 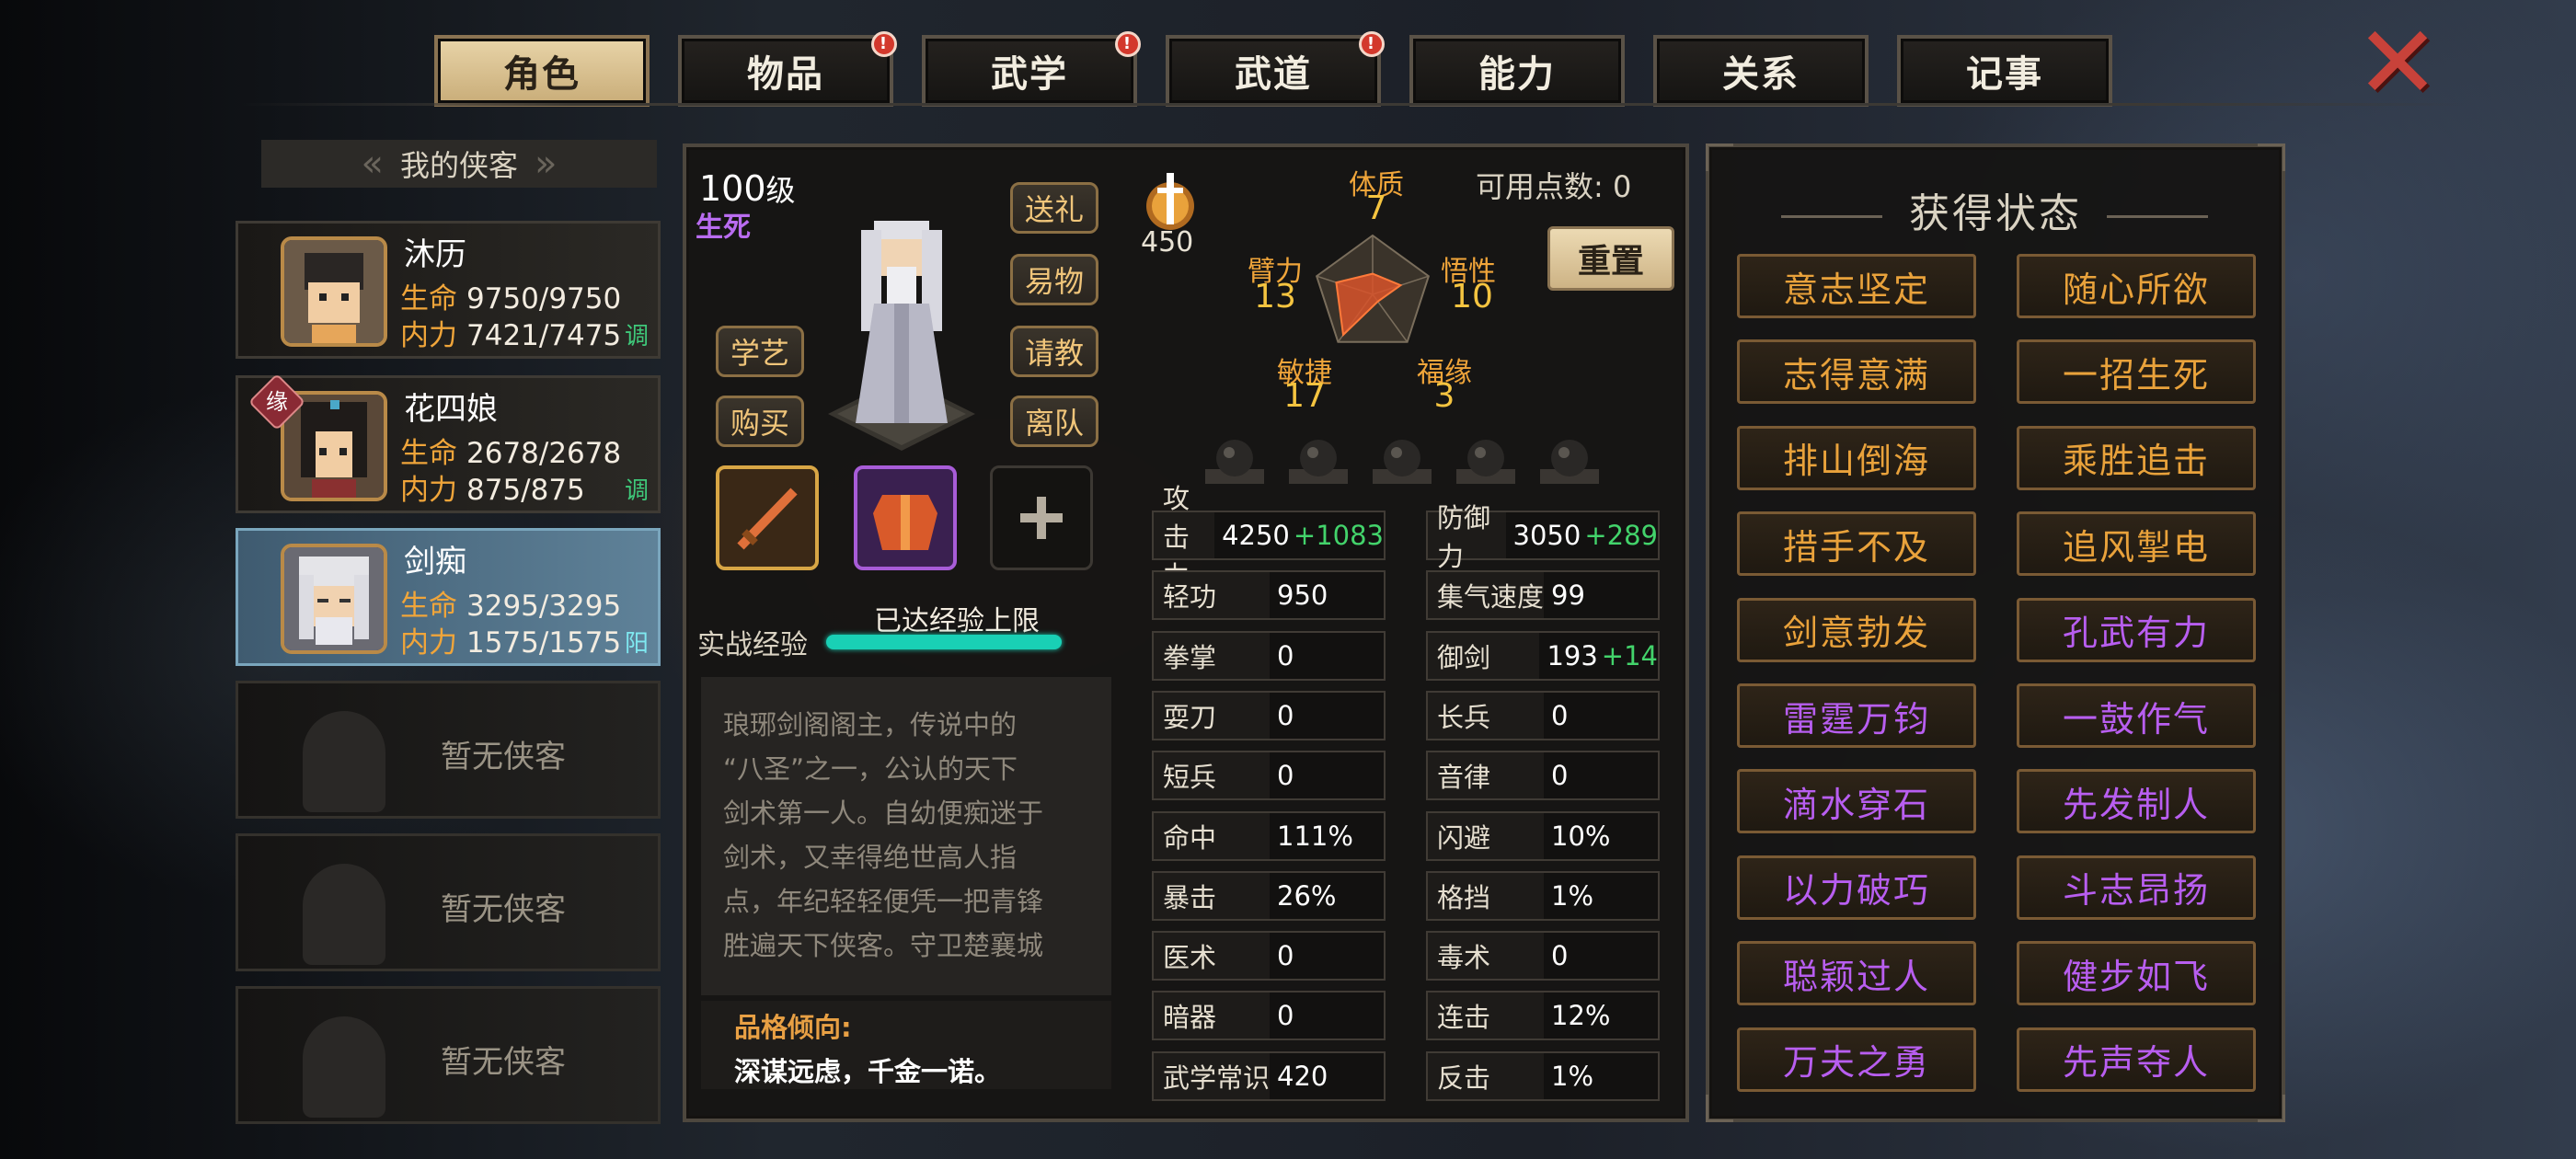 What do you see at coordinates (1856, 801) in the screenshot?
I see `status-badge: 滴水穿石` at bounding box center [1856, 801].